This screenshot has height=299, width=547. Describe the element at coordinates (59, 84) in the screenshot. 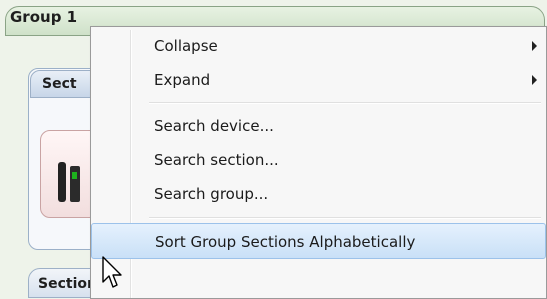

I see `section-title: Sect` at that location.